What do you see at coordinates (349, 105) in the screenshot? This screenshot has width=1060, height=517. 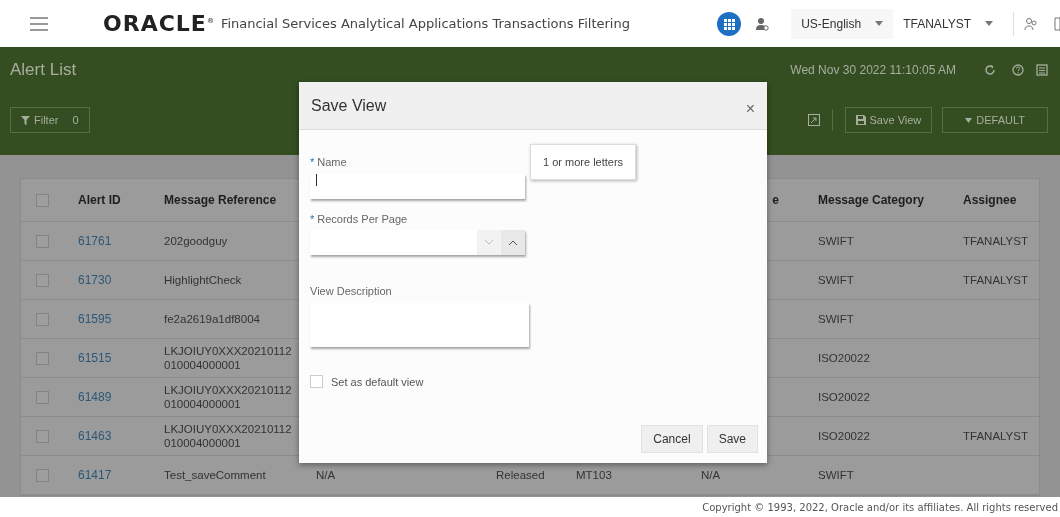 I see `dialog-title: Save View` at bounding box center [349, 105].